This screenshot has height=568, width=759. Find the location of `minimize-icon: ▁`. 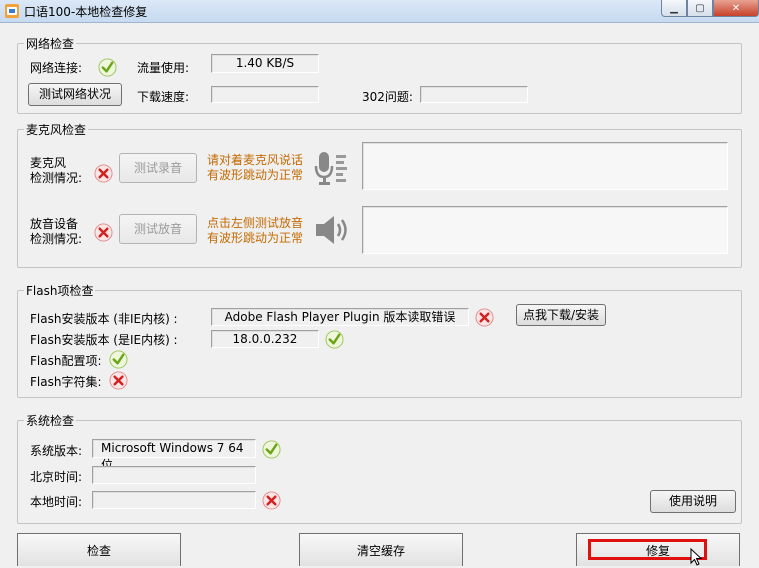

minimize-icon: ▁ is located at coordinates (674, 8).